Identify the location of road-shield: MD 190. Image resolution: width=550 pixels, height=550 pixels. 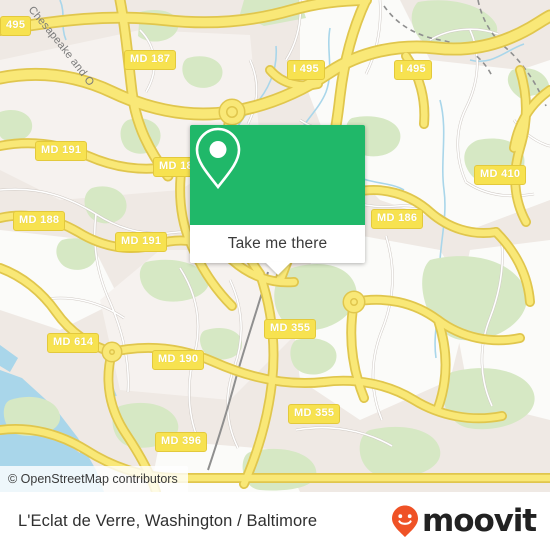
(178, 360).